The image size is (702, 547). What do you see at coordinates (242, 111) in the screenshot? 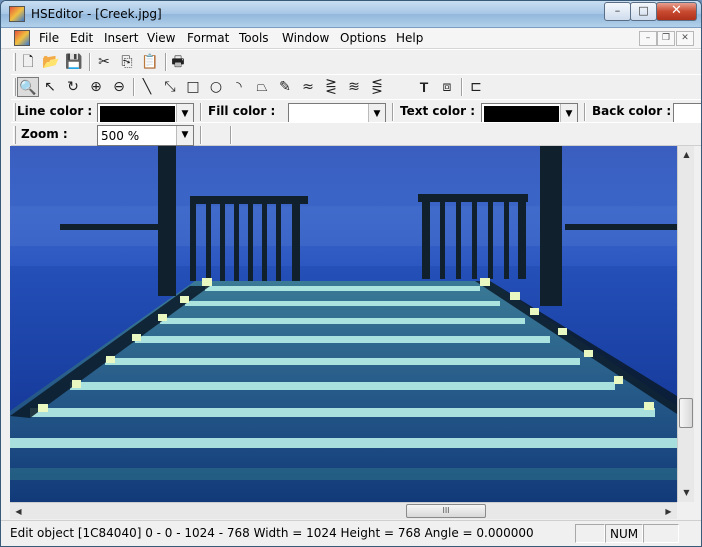
I see `fill-color-label: Fill color :` at bounding box center [242, 111].